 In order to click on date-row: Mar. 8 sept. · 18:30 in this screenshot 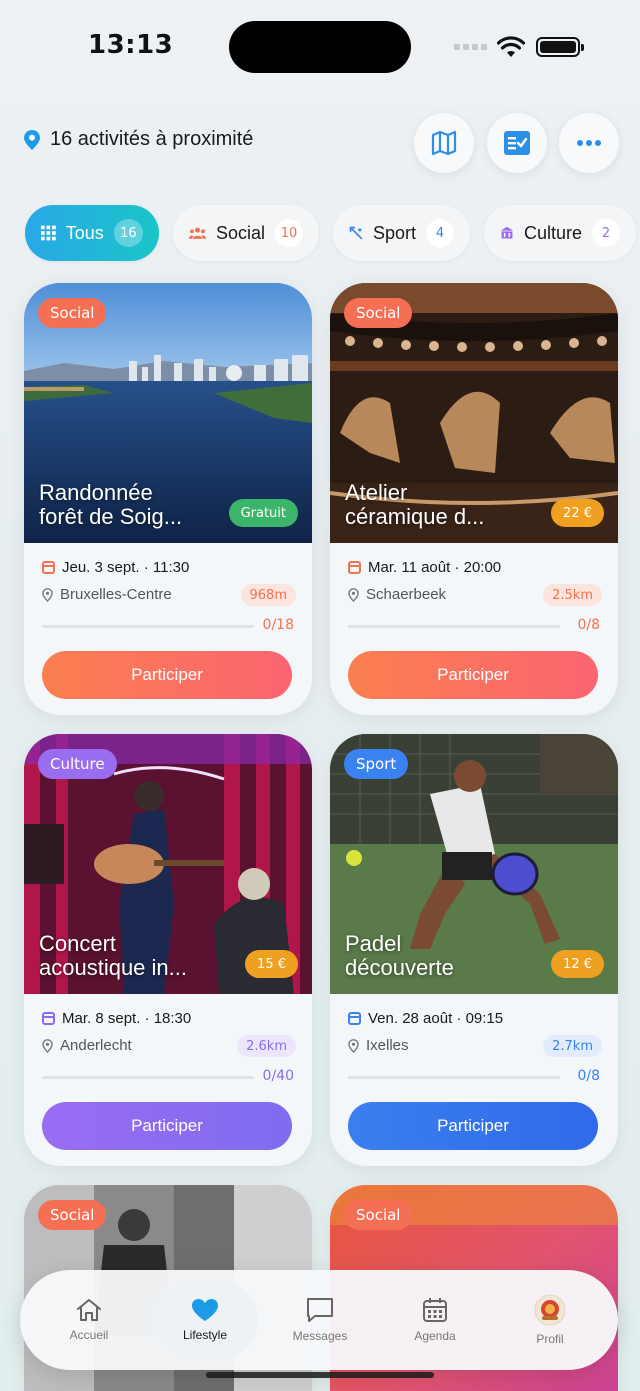, I will do `click(116, 1018)`.